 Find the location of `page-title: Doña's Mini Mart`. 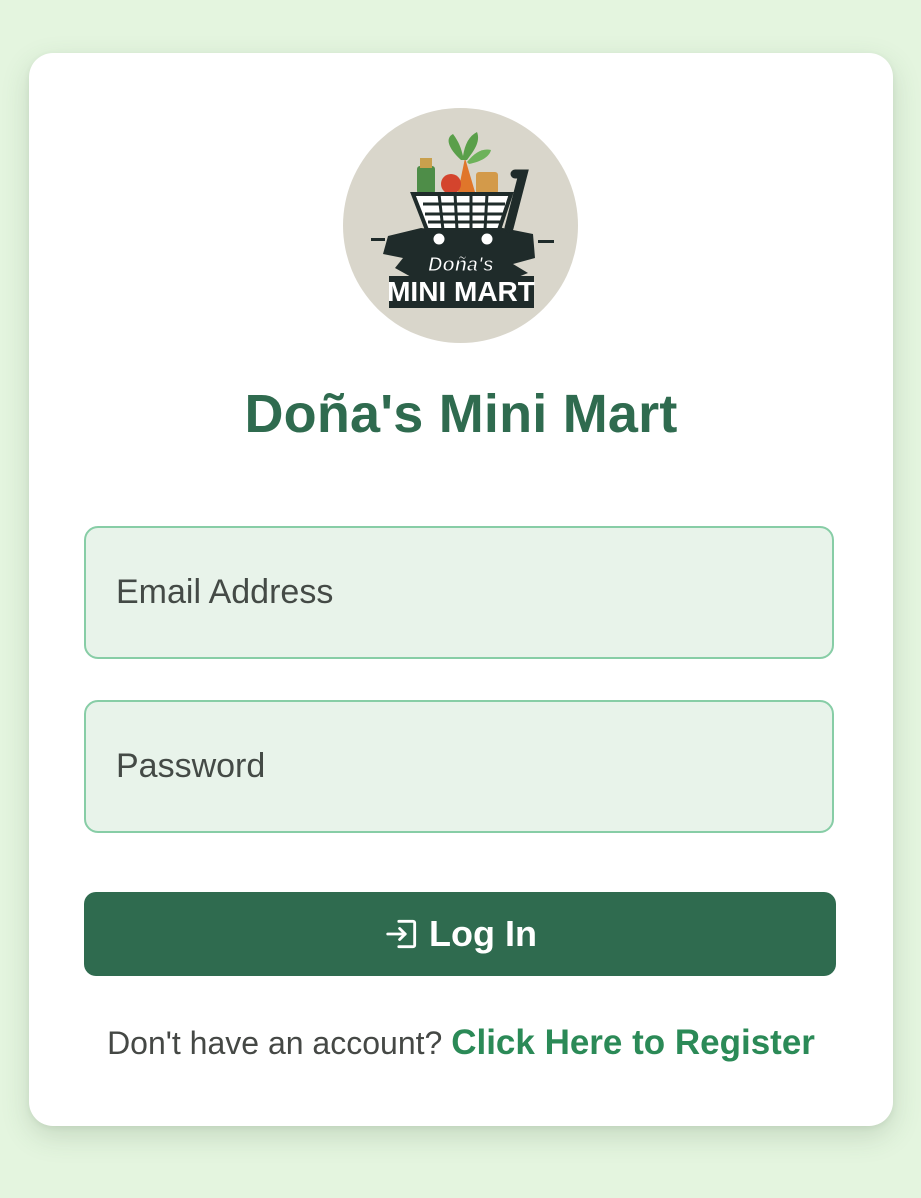

page-title: Doña's Mini Mart is located at coordinates (461, 414).